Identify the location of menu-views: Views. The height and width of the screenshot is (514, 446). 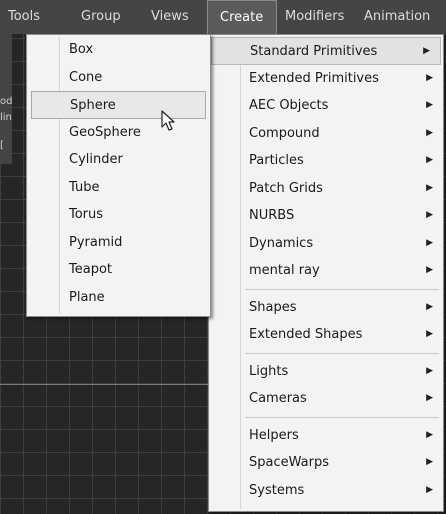
(172, 17).